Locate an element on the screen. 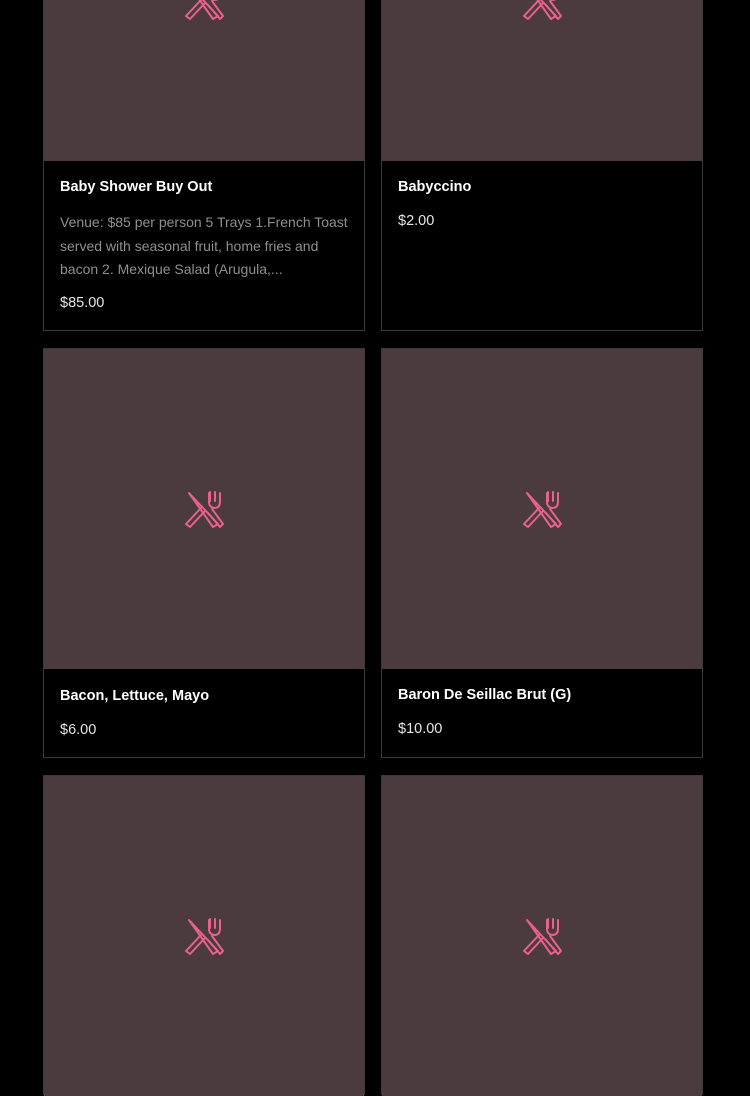 The width and height of the screenshot is (750, 1096). menu-item-card: Babyccino $2.00 is located at coordinates (542, 165).